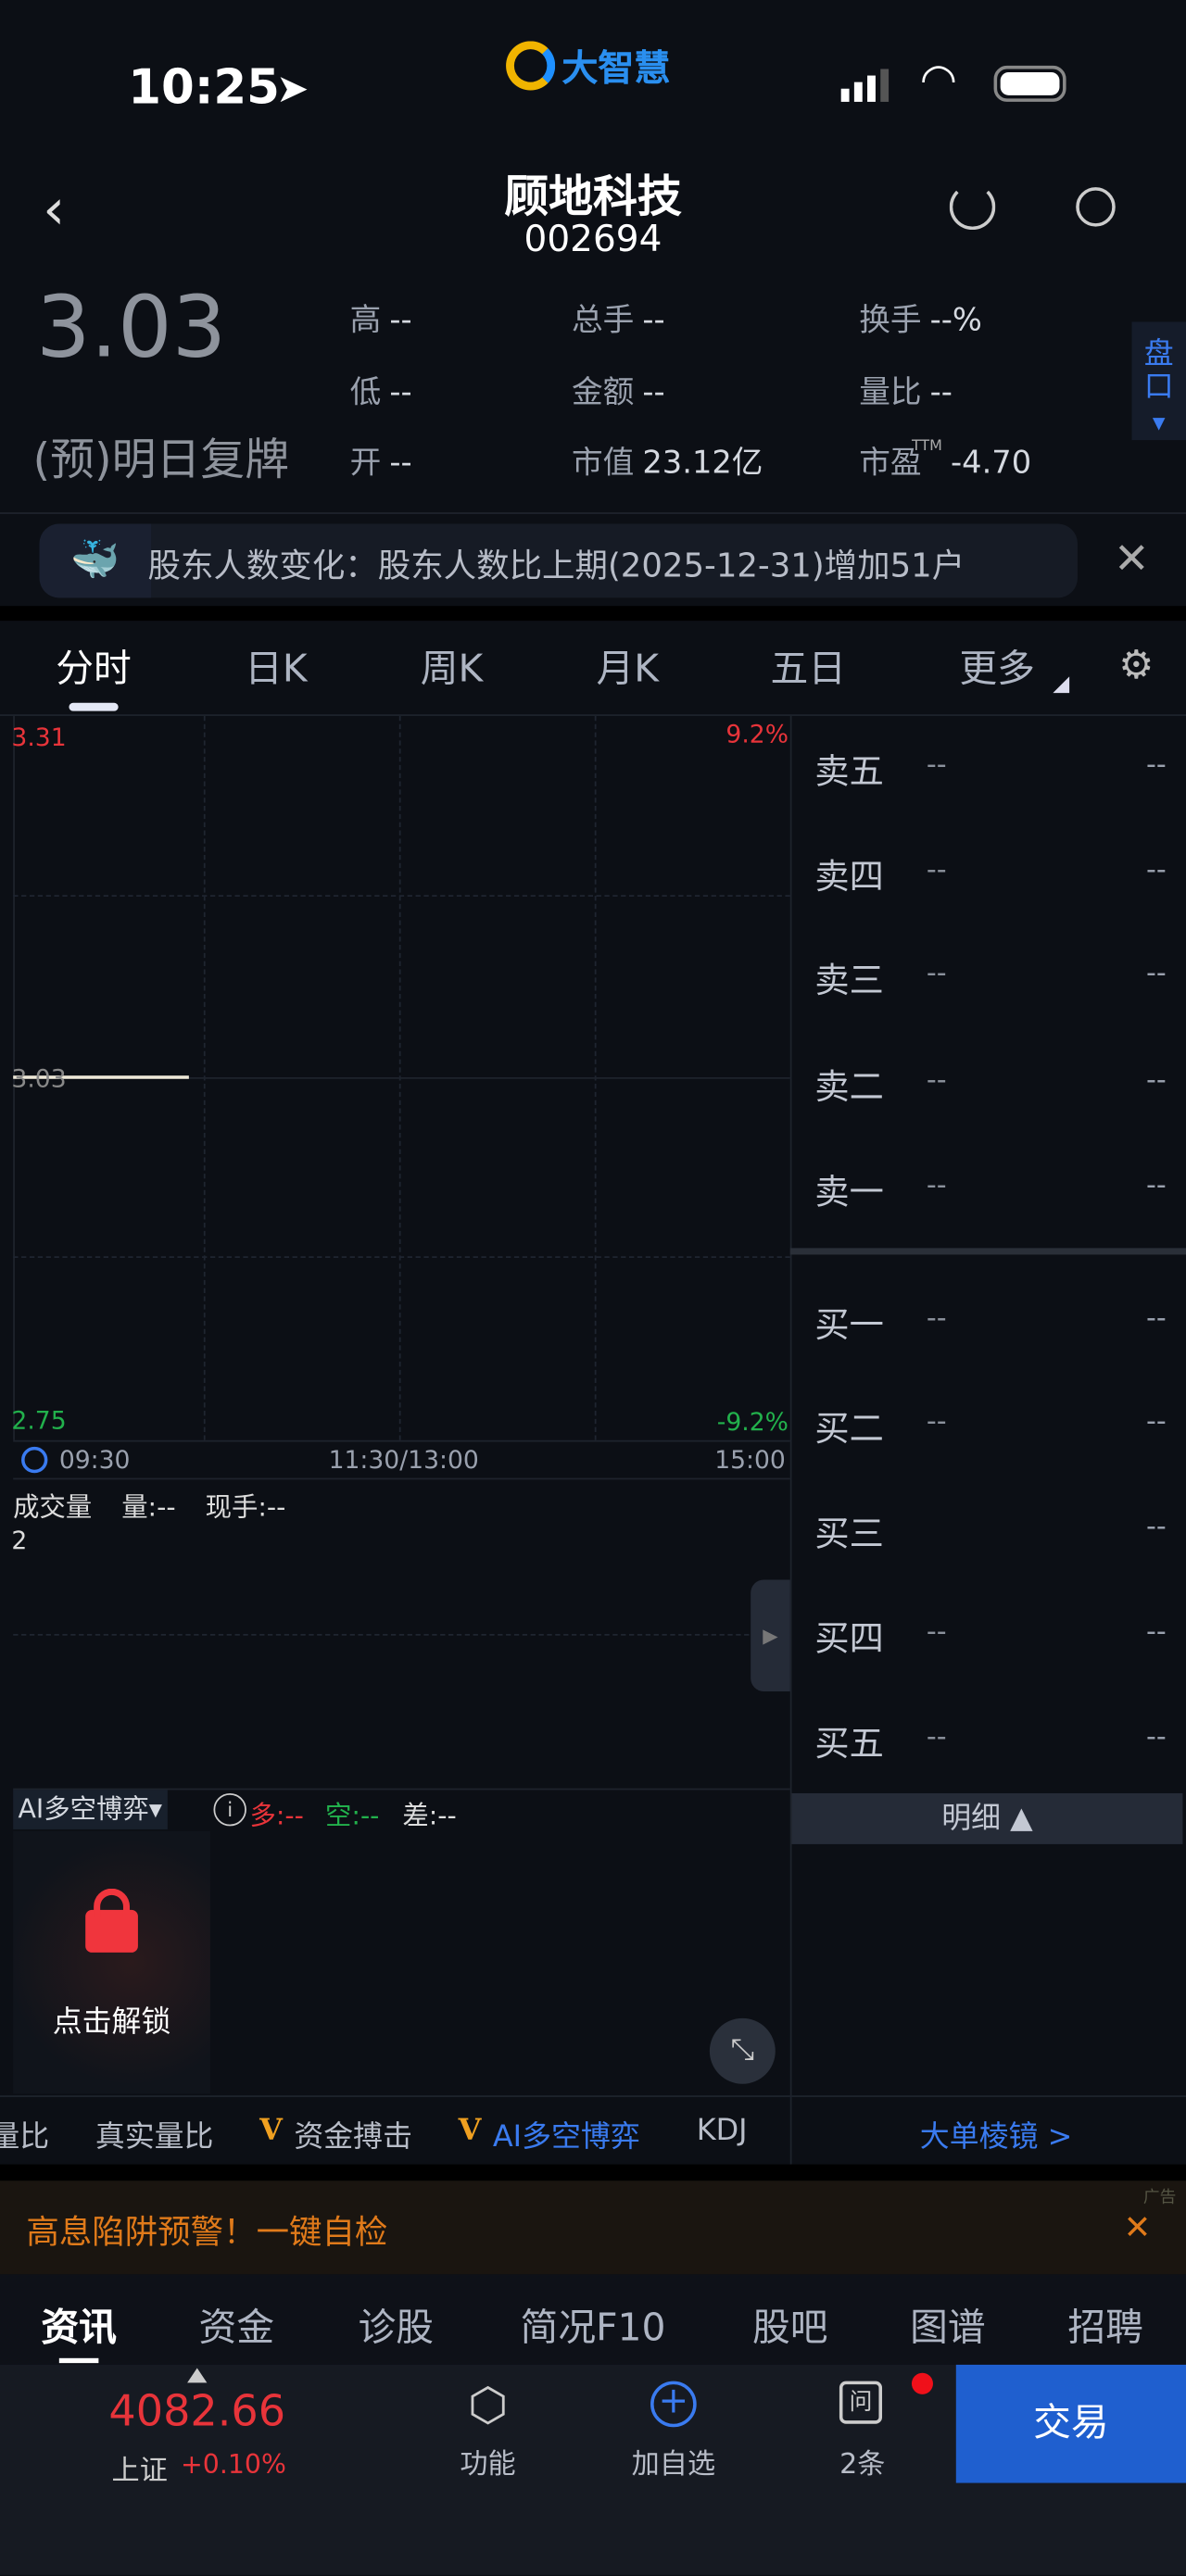 Image resolution: width=1186 pixels, height=2576 pixels. What do you see at coordinates (1096, 207) in the screenshot?
I see `search-button` at bounding box center [1096, 207].